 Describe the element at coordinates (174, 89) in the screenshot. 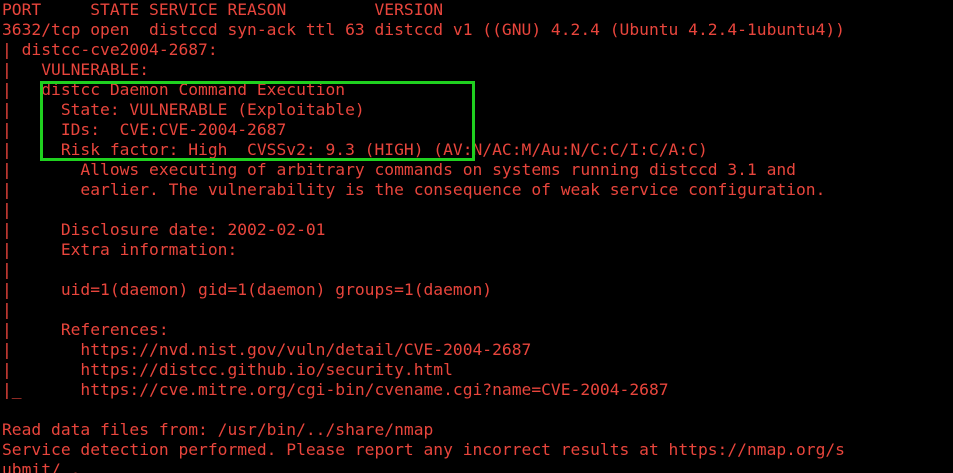

I see `terminal-line-vuln-title: | distcc Daemon Command Execution` at that location.